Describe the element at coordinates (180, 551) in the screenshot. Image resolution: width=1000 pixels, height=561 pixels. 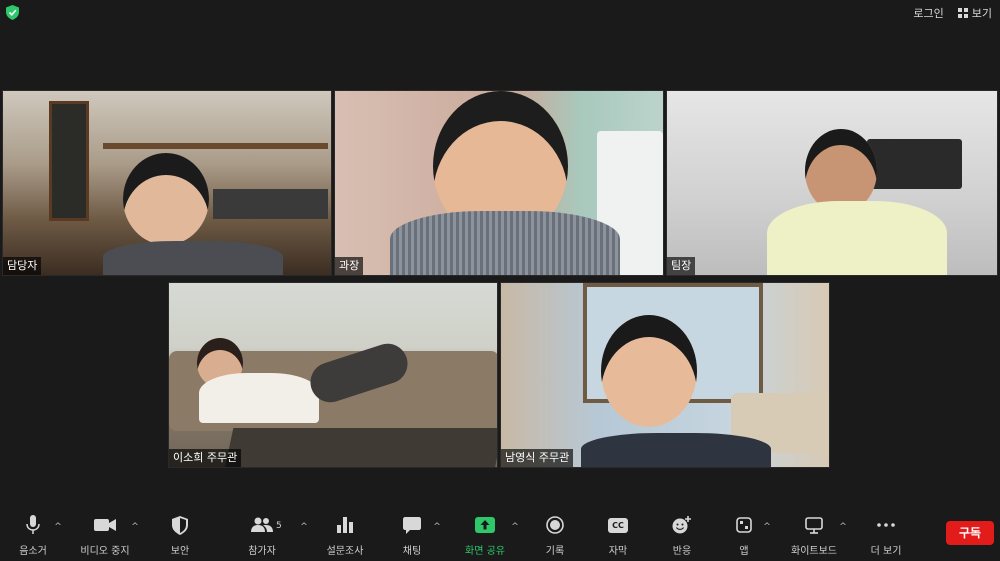
I see `security-label: 보안` at that location.